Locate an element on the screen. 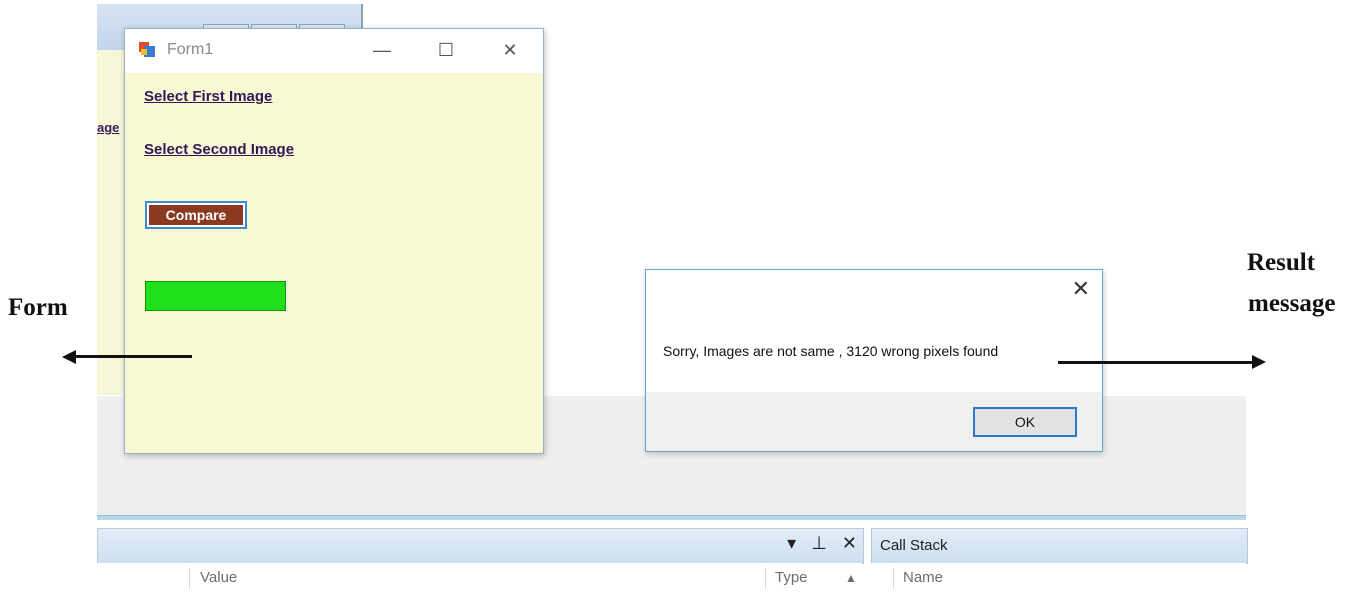 The height and width of the screenshot is (599, 1358). annotation-result-label-line1: Result is located at coordinates (1281, 262).